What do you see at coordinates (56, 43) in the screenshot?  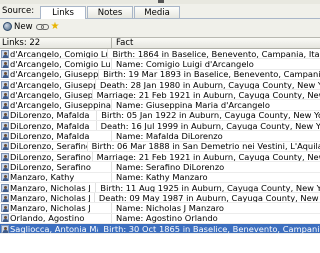 I see `links-column-header: Links: 22` at bounding box center [56, 43].